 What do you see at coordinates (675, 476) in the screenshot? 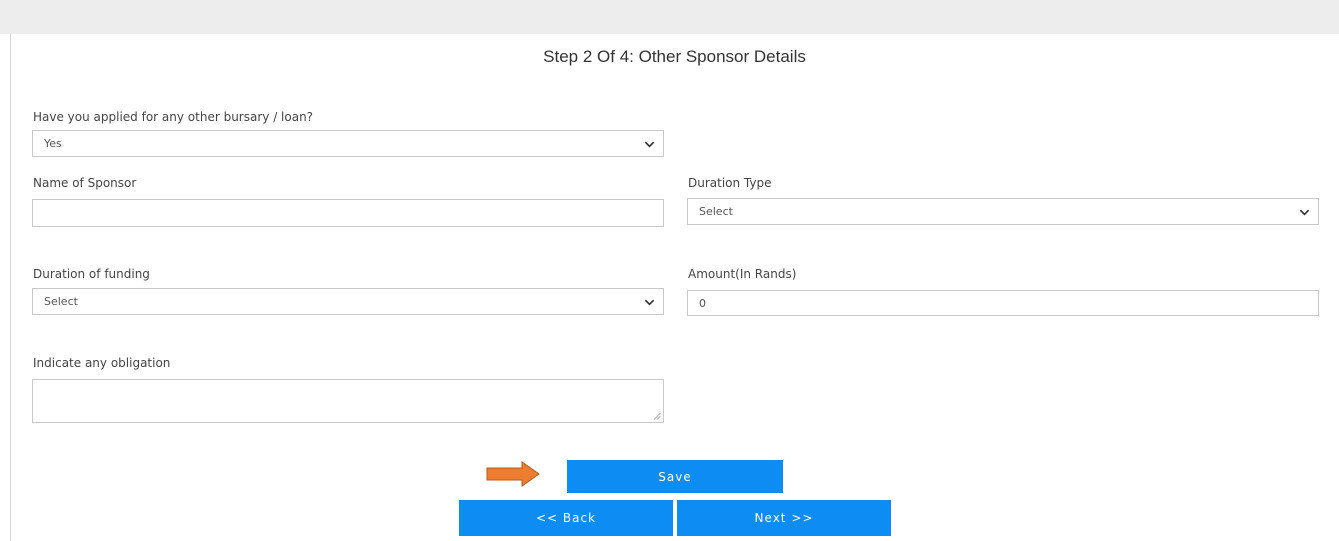
I see `save-button: Save` at bounding box center [675, 476].